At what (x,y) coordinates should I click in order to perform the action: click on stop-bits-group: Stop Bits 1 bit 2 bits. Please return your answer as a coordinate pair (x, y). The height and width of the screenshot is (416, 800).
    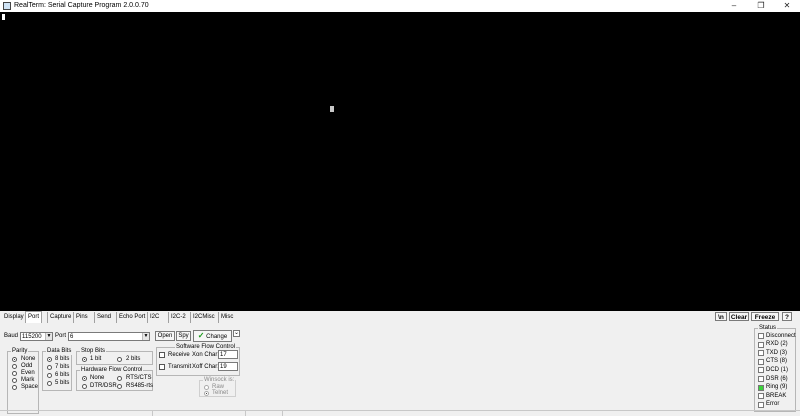
    Looking at the image, I should click on (114, 356).